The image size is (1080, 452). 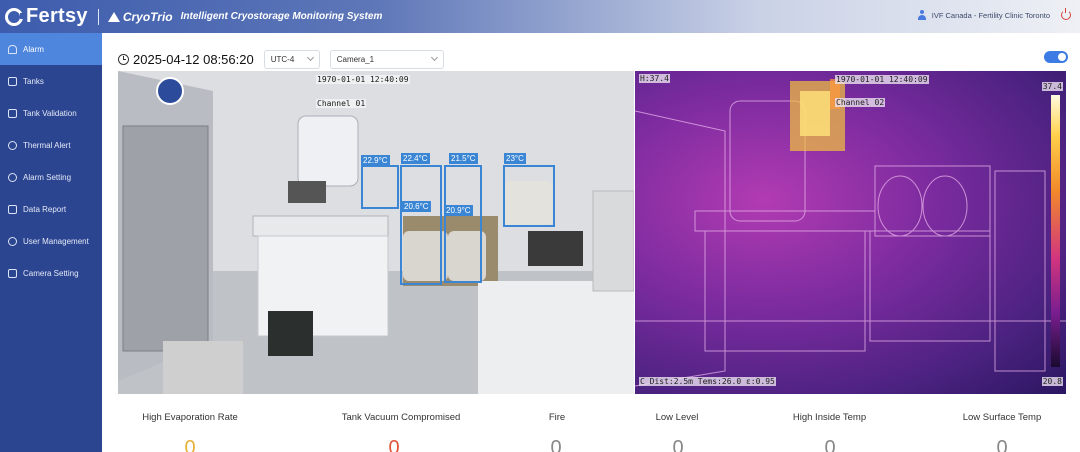 I want to click on alarm-setting-icon, so click(x=12, y=177).